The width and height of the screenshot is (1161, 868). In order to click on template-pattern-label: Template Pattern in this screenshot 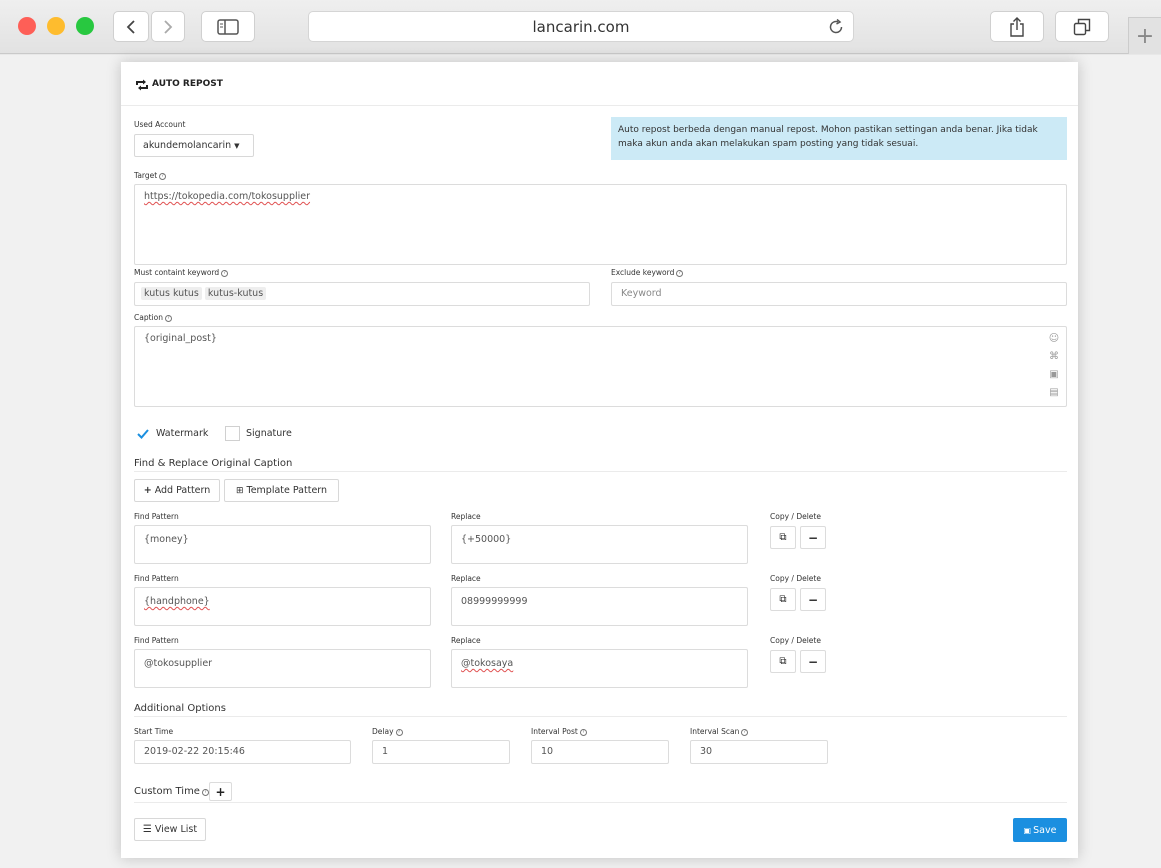, I will do `click(287, 490)`.